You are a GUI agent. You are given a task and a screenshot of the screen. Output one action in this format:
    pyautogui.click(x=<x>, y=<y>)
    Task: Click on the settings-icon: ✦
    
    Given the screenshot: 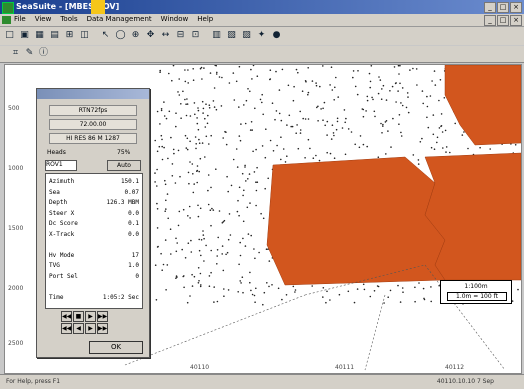 What is the action you would take?
    pyautogui.click(x=261, y=35)
    